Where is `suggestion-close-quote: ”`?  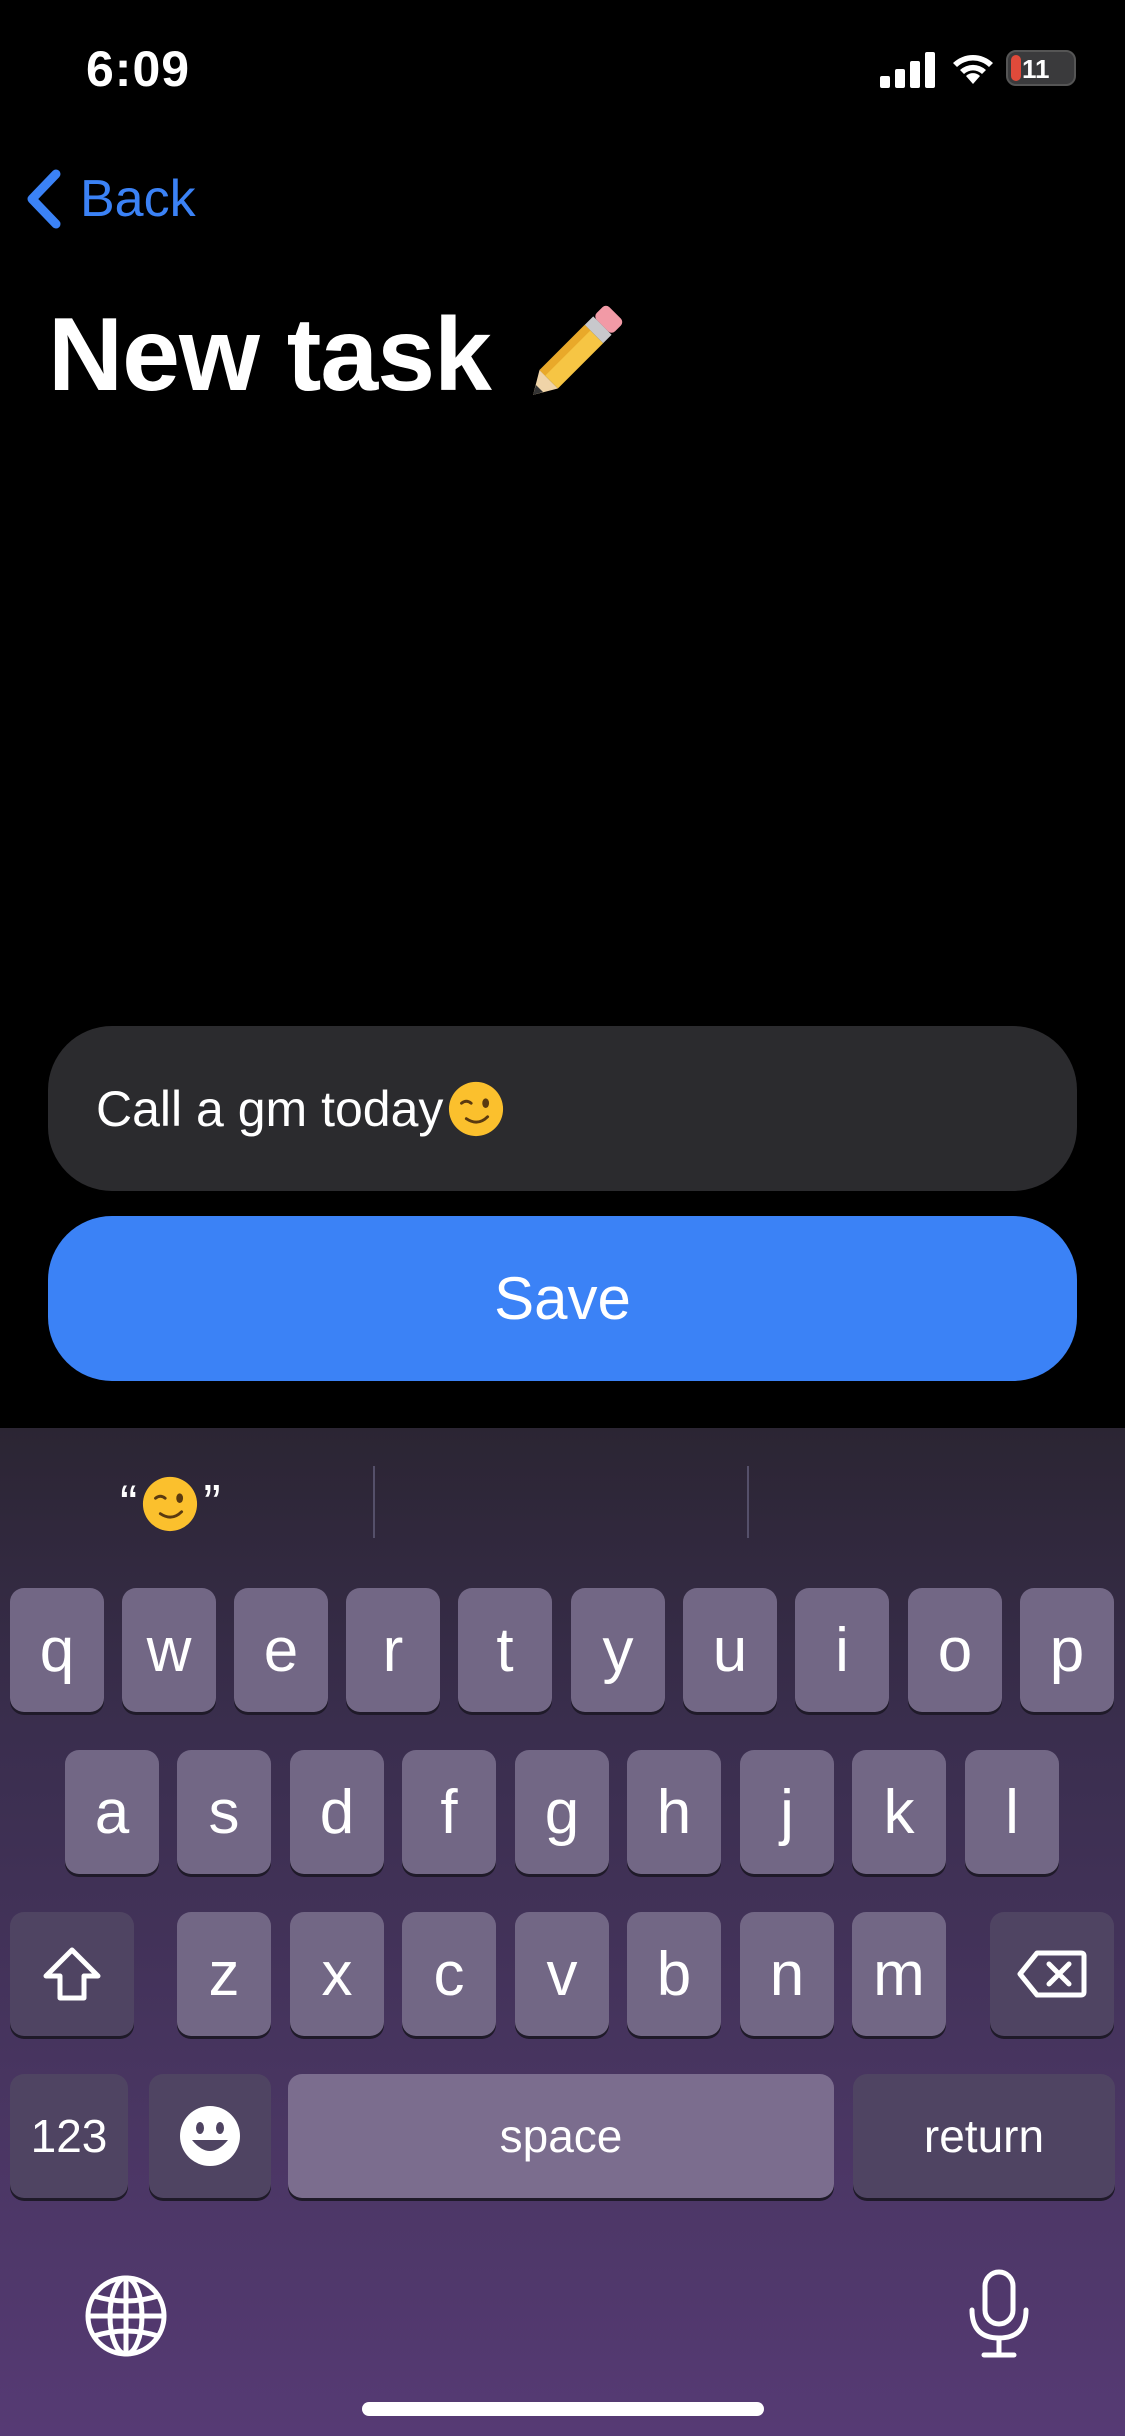 suggestion-close-quote: ” is located at coordinates (212, 1504).